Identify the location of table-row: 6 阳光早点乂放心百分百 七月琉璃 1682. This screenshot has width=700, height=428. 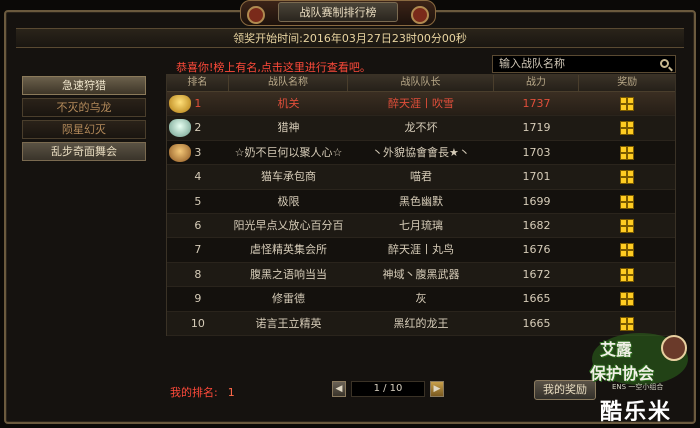
(421, 226).